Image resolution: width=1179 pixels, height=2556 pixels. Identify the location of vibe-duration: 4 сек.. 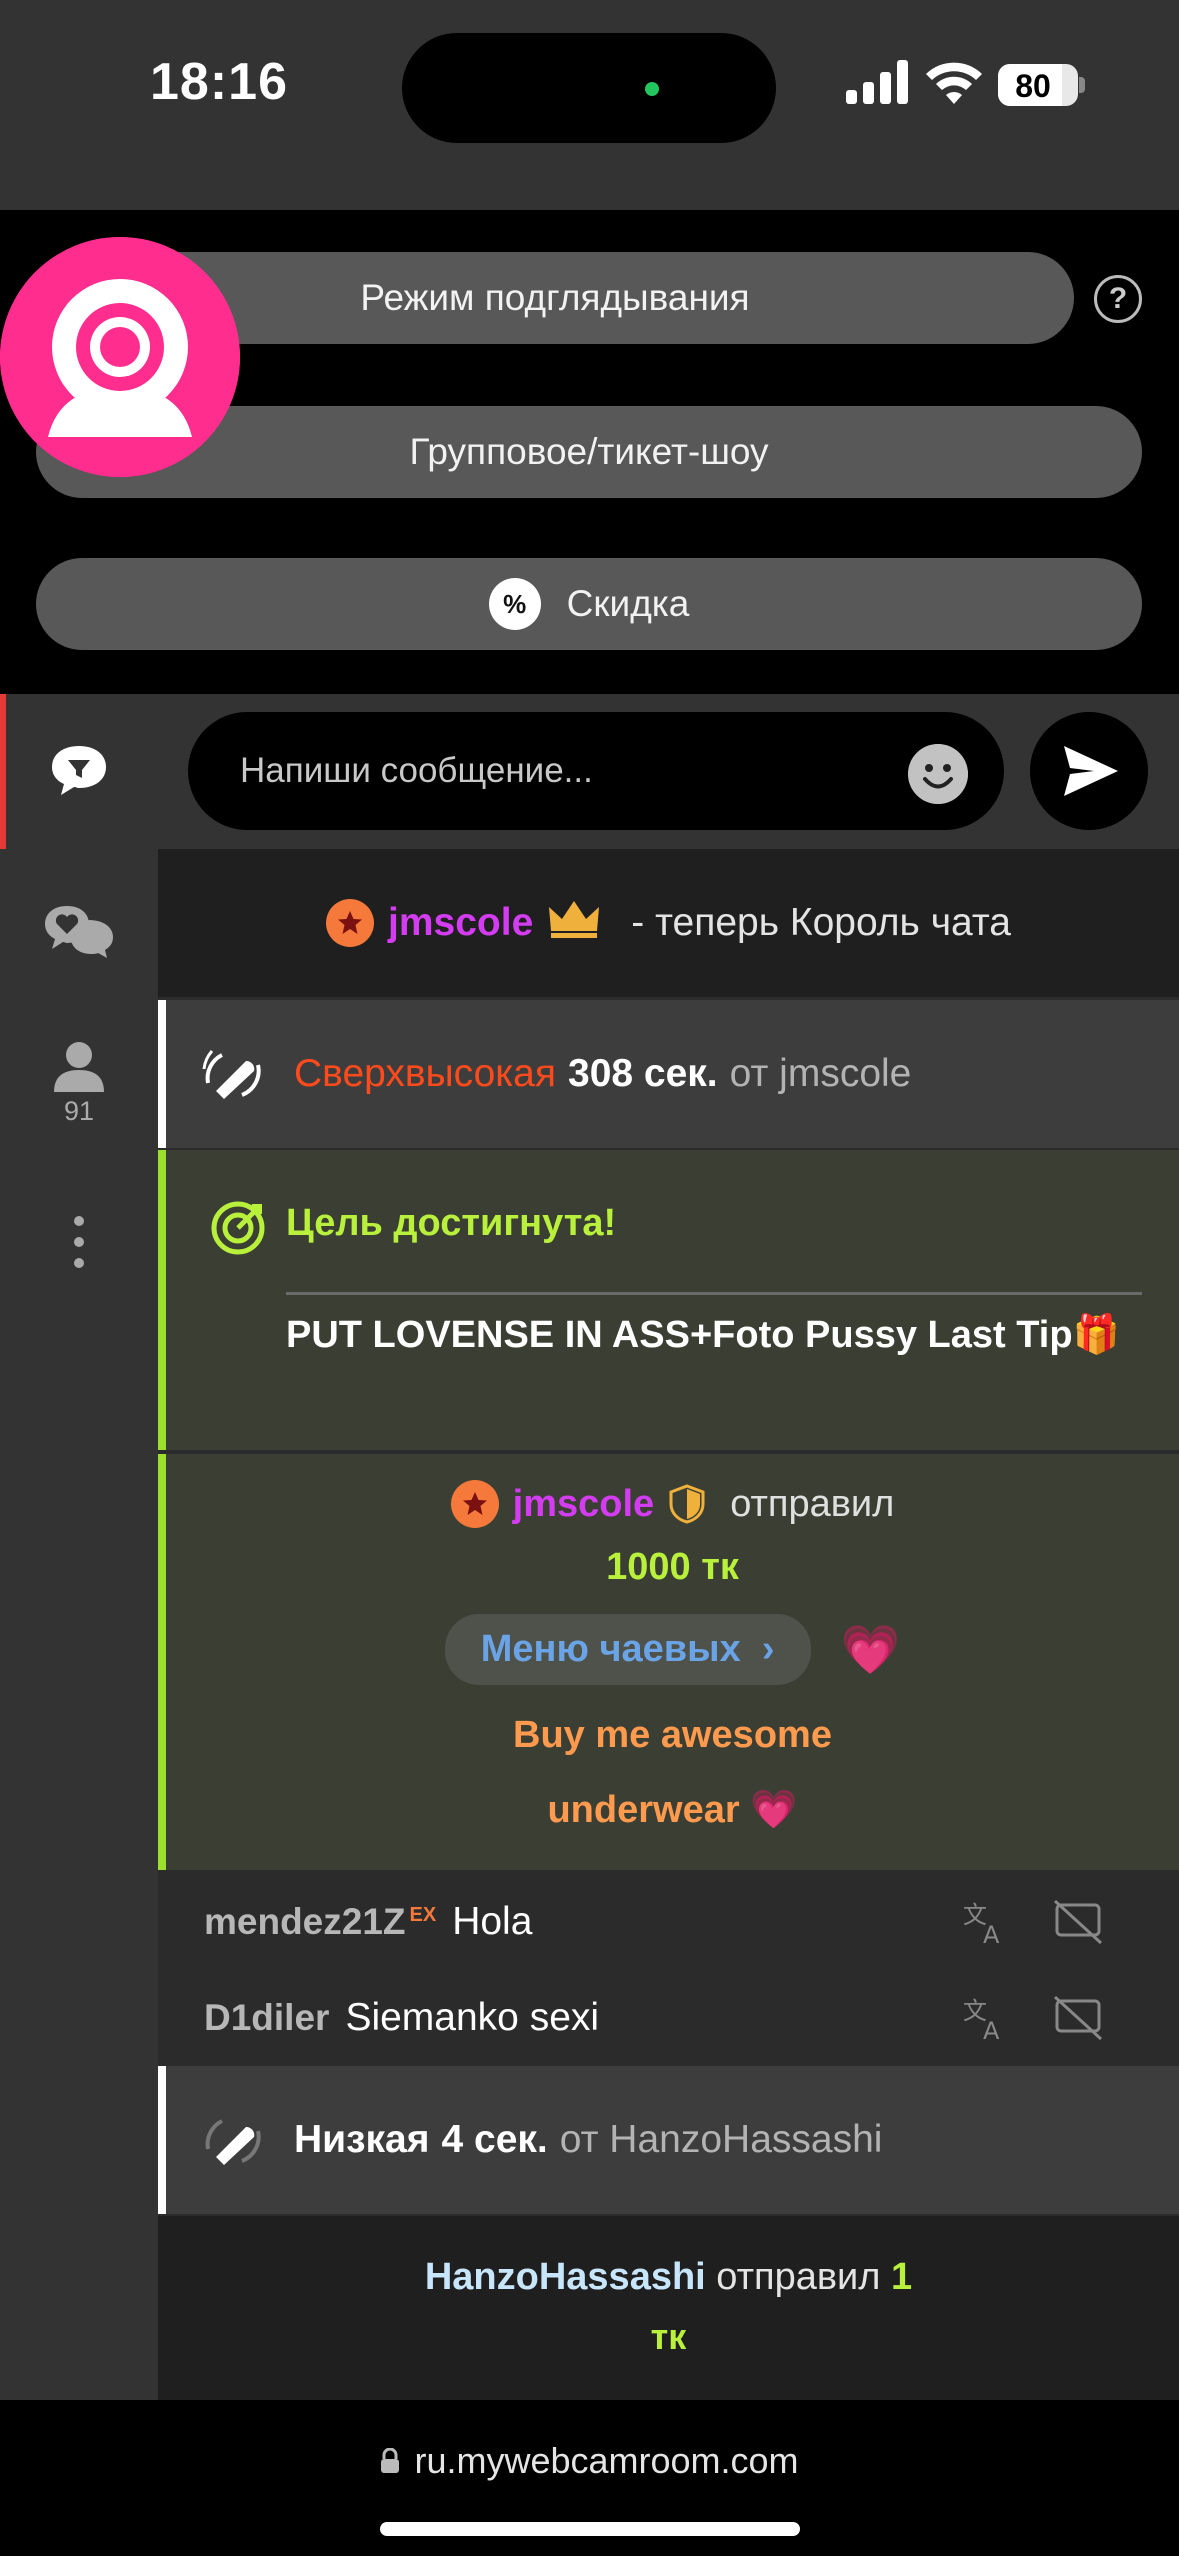
(494, 2139).